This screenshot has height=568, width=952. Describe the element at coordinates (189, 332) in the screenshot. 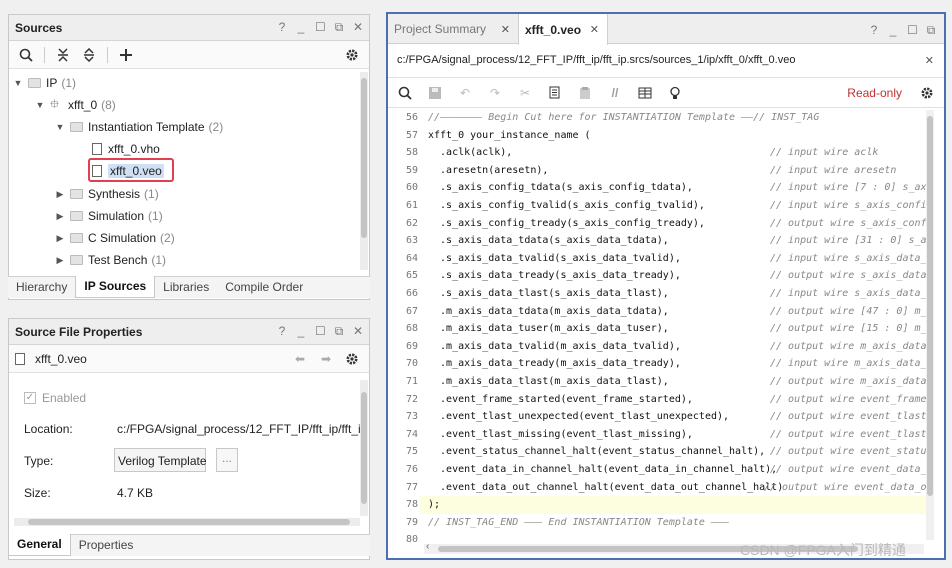

I see `properties-header: Source File Properties ? _ ☐ ⧉ ✕` at that location.